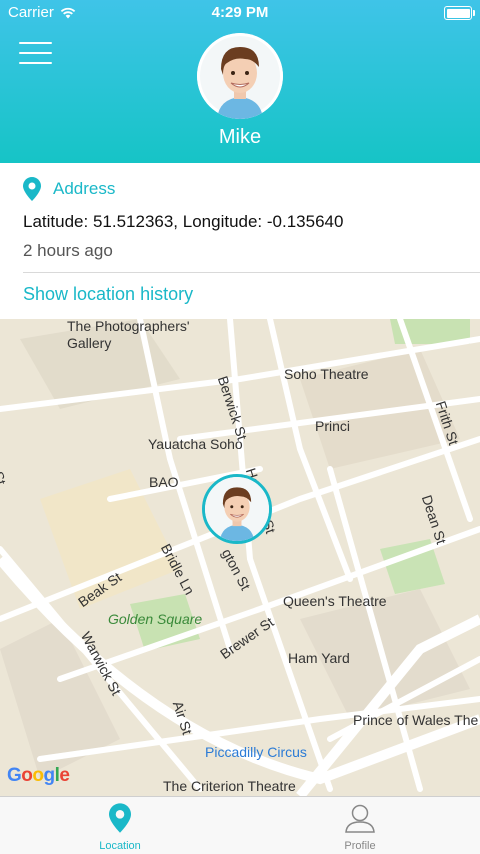 This screenshot has height=854, width=480. Describe the element at coordinates (333, 426) in the screenshot. I see `map-label: Princi` at that location.